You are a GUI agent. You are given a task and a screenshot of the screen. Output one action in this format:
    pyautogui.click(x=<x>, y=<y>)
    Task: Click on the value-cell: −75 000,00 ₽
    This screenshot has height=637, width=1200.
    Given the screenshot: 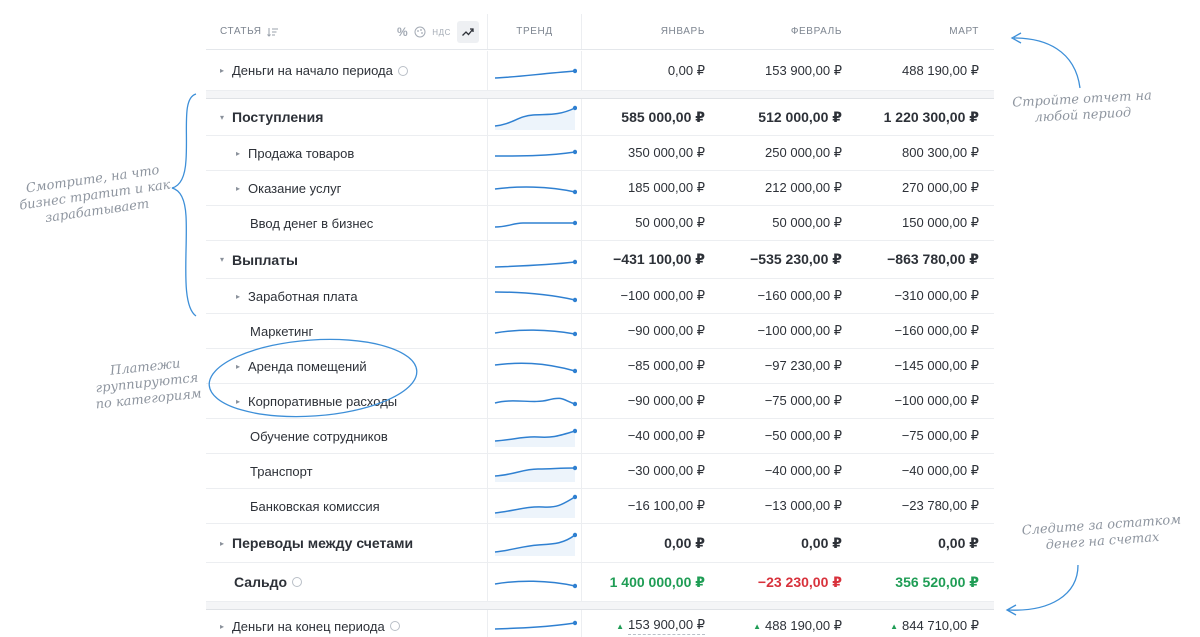 What is the action you would take?
    pyautogui.click(x=803, y=400)
    